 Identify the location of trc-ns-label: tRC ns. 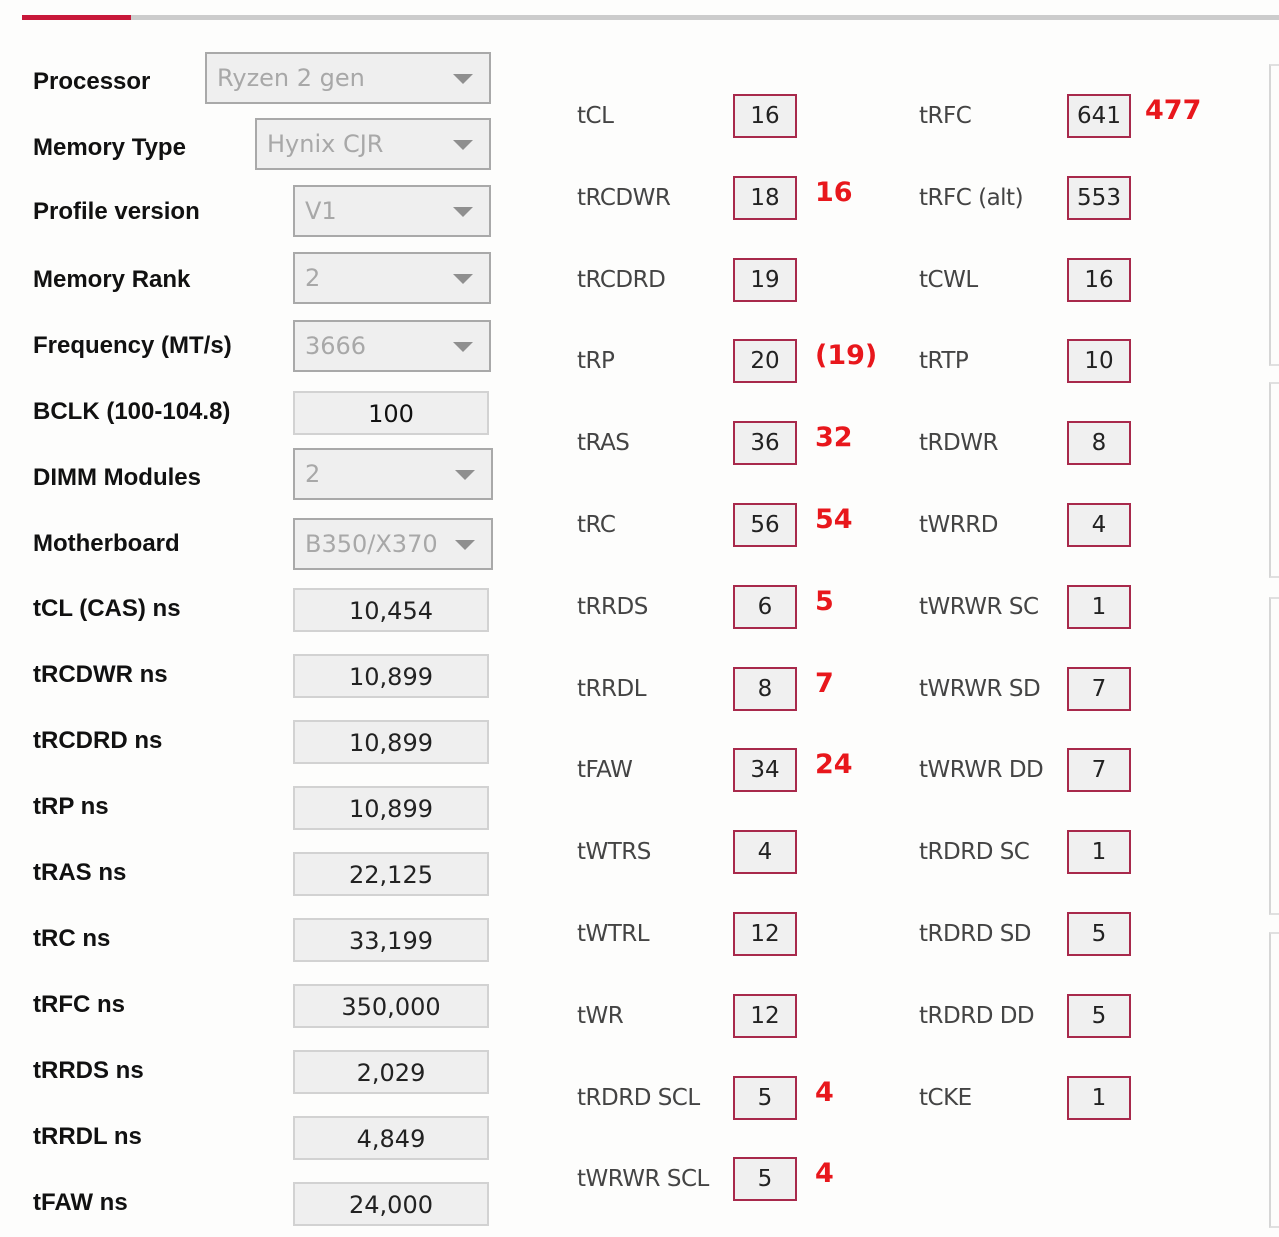
(72, 938).